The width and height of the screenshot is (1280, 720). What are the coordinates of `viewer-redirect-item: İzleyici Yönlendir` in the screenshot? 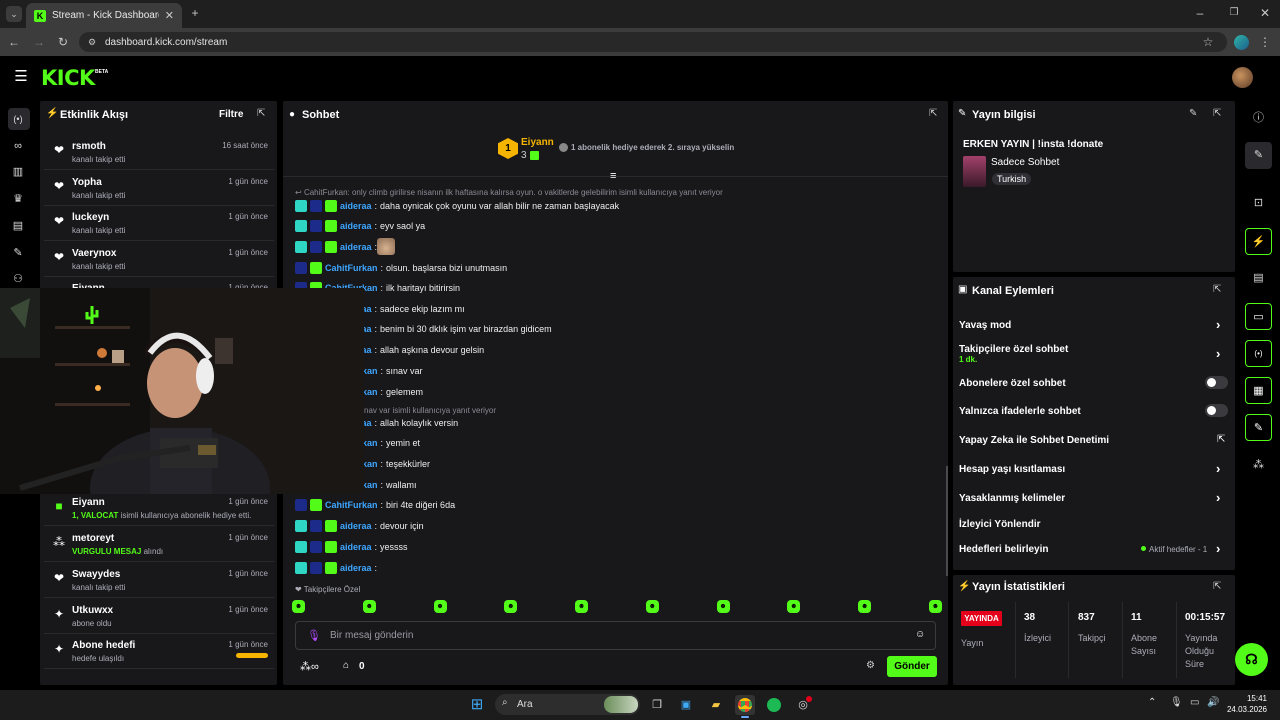 It's located at (1000, 524).